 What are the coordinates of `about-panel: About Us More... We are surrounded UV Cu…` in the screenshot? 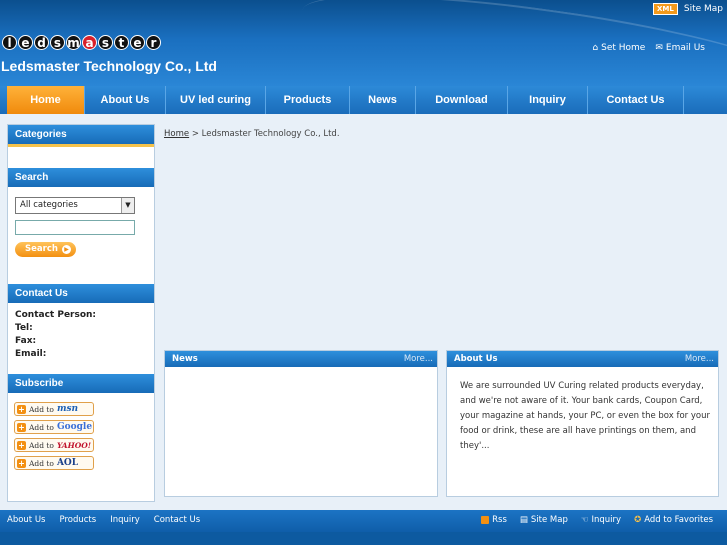 It's located at (582, 423).